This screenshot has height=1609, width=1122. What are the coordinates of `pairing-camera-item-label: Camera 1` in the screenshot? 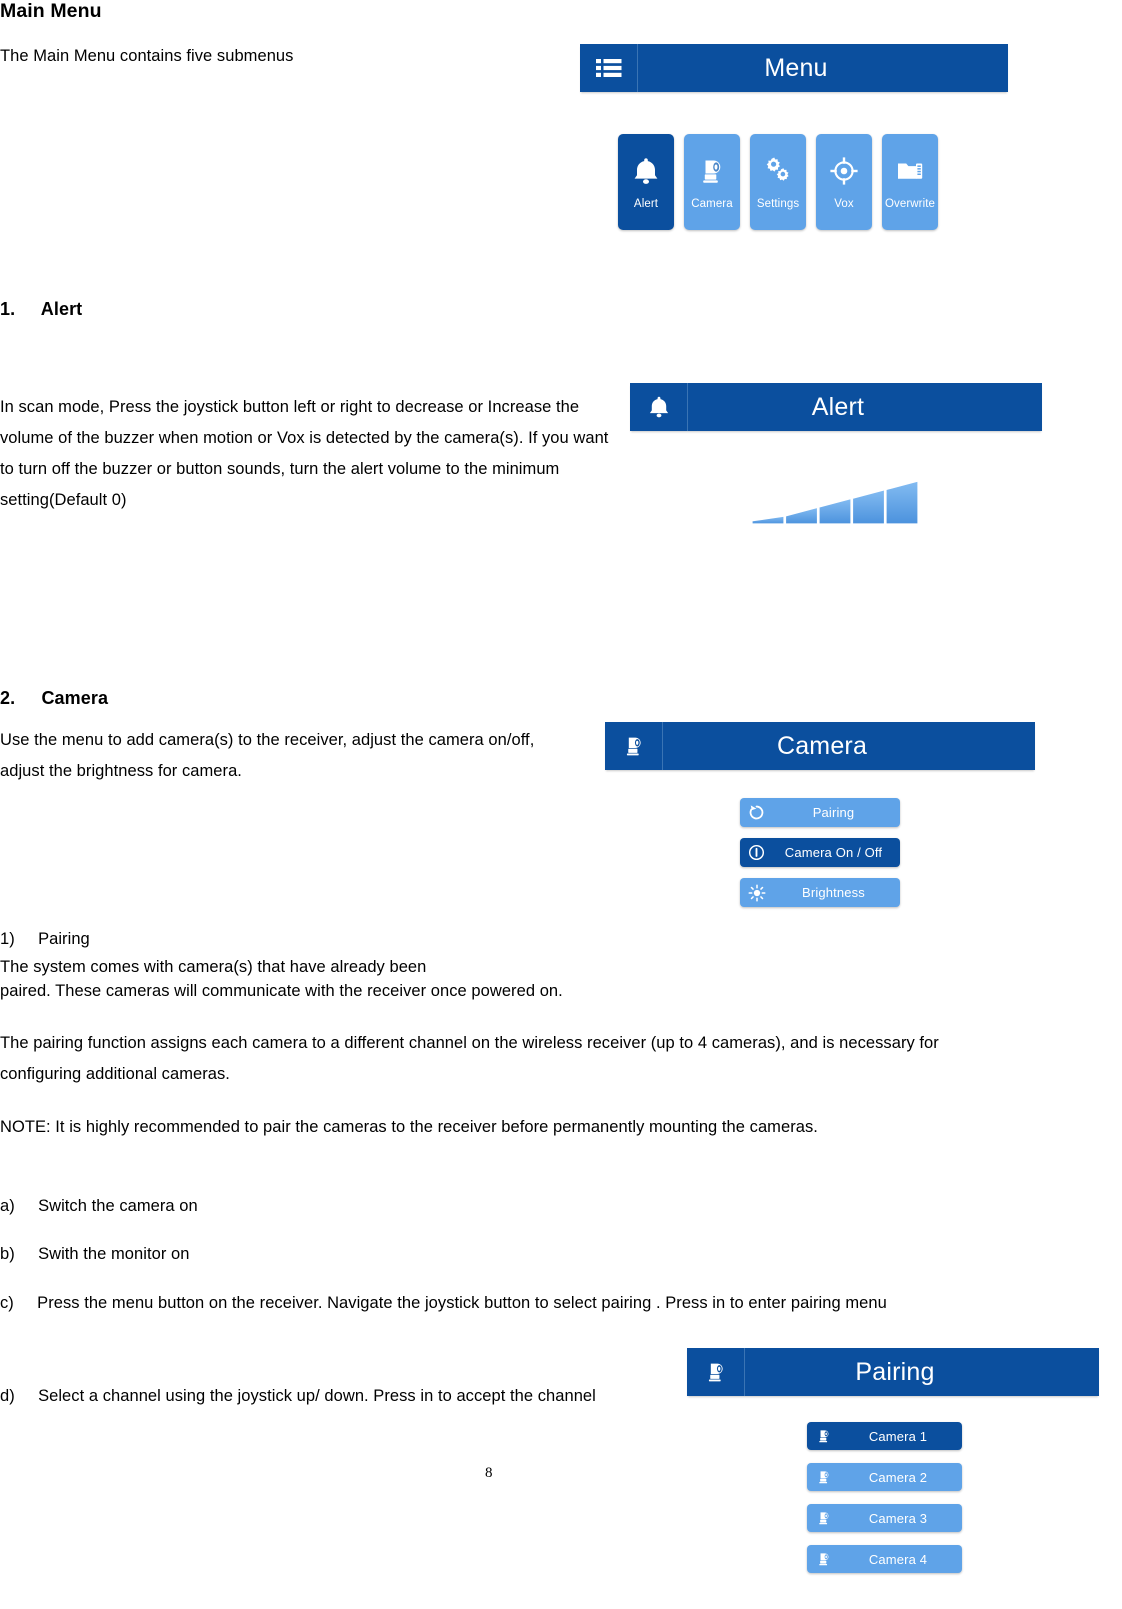 It's located at (898, 1436).